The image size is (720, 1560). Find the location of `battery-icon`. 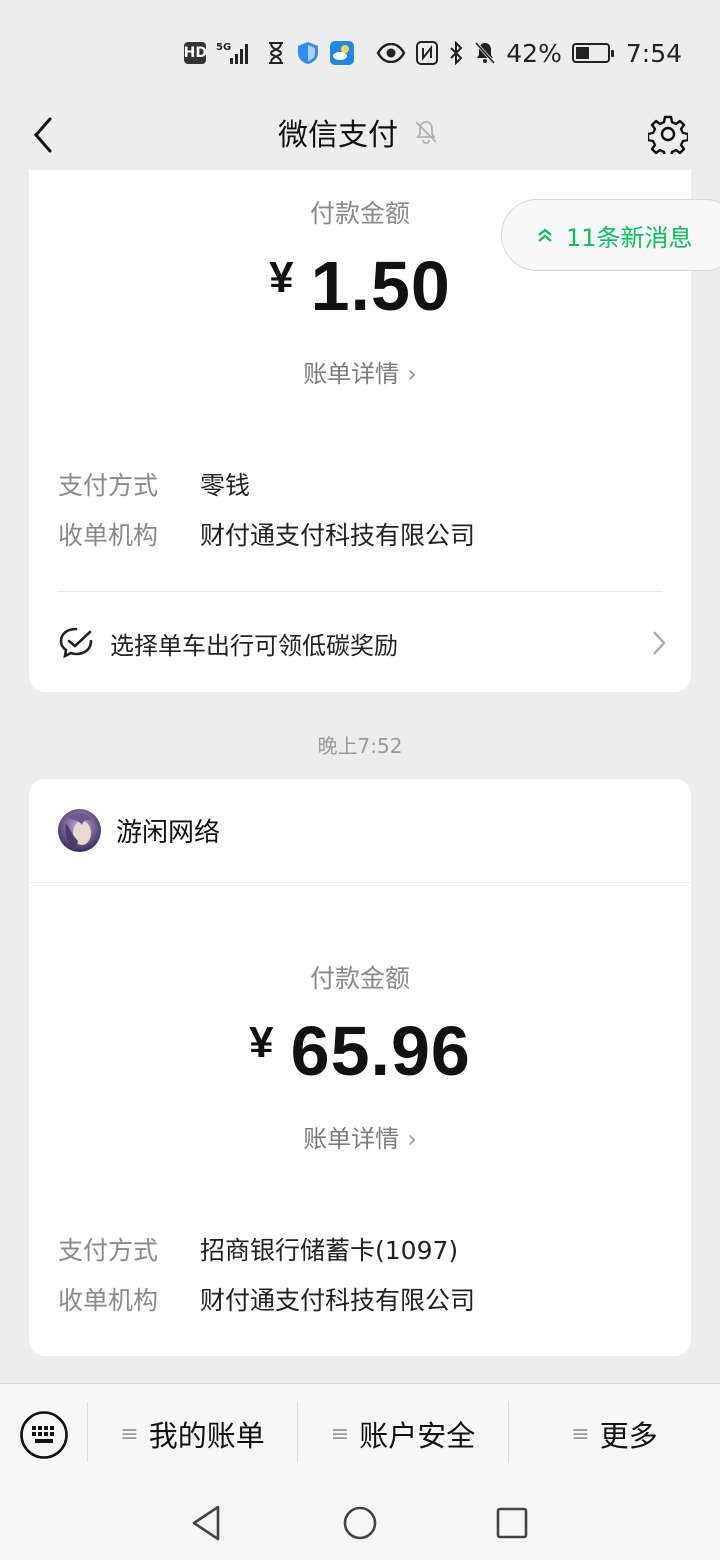

battery-icon is located at coordinates (592, 53).